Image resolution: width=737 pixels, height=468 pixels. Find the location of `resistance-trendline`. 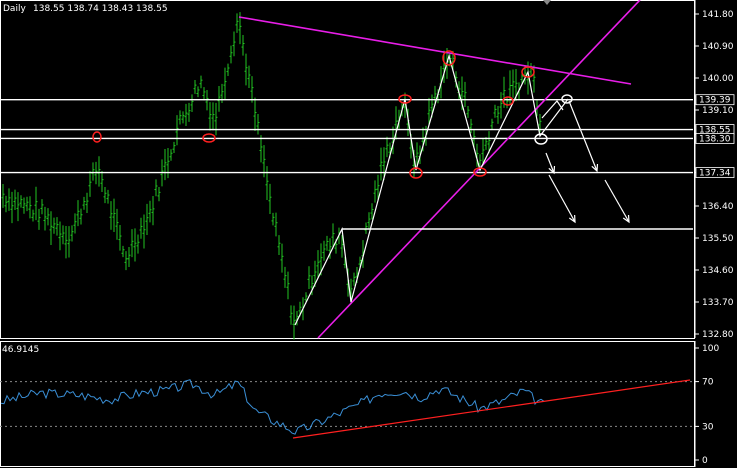

resistance-trendline is located at coordinates (435, 50).